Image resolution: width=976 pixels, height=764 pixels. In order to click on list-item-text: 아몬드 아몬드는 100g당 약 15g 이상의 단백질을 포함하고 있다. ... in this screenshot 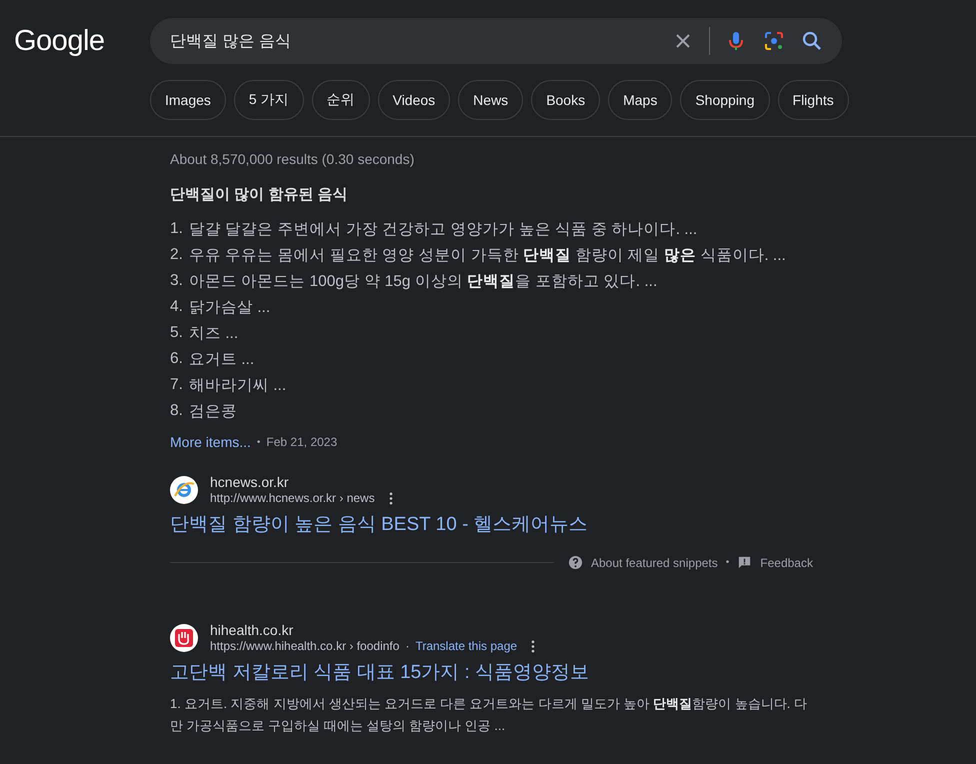, I will do `click(423, 282)`.